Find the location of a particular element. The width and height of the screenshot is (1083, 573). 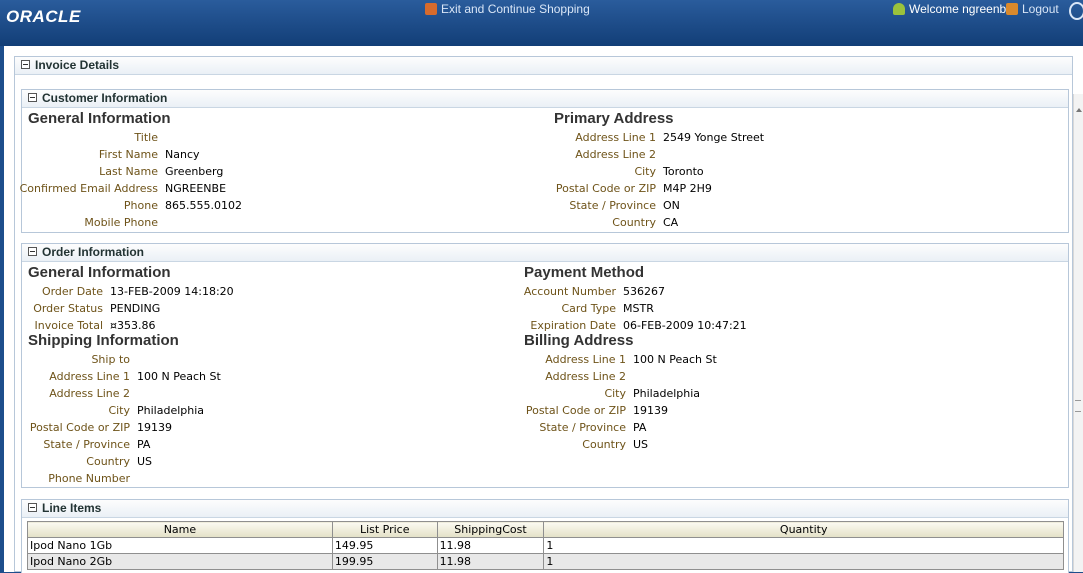

logout-icon is located at coordinates (1012, 9).